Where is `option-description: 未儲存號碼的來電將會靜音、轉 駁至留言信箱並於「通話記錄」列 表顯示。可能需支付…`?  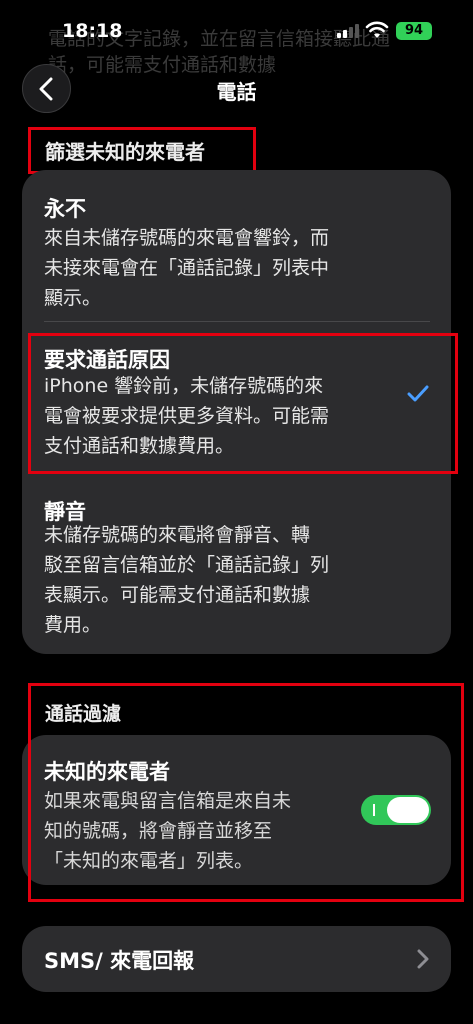 option-description: 未儲存號碼的來電將會靜音、轉 駁至留言信箱並於「通話記錄」列 表顯示。可能需支付… is located at coordinates (187, 580).